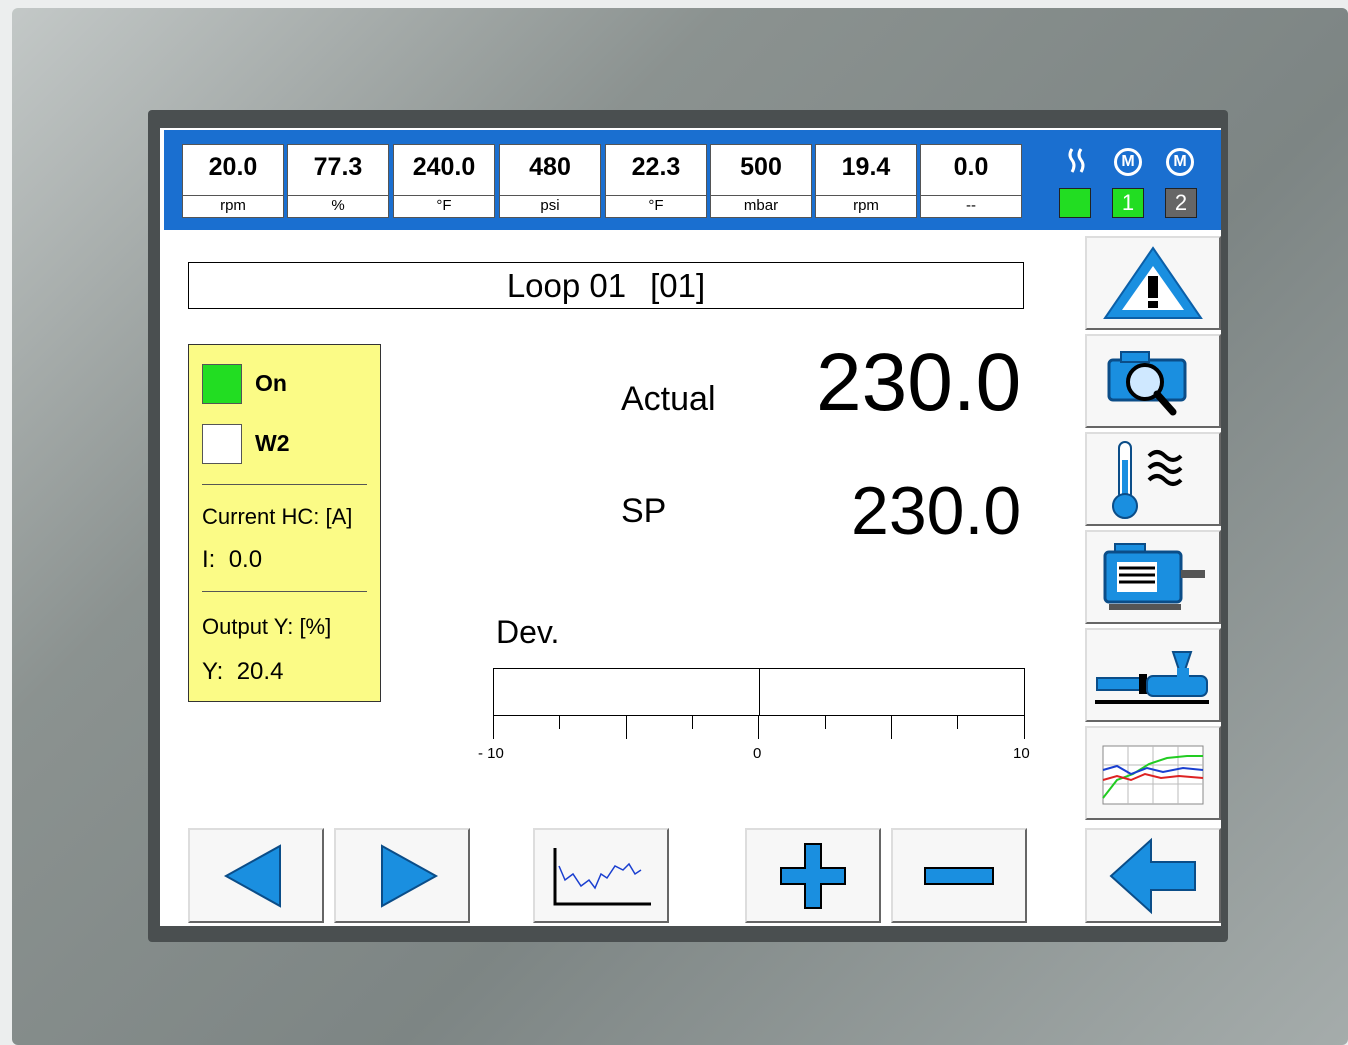 Image resolution: width=1348 pixels, height=1045 pixels. I want to click on value-tile: 480 psi, so click(550, 181).